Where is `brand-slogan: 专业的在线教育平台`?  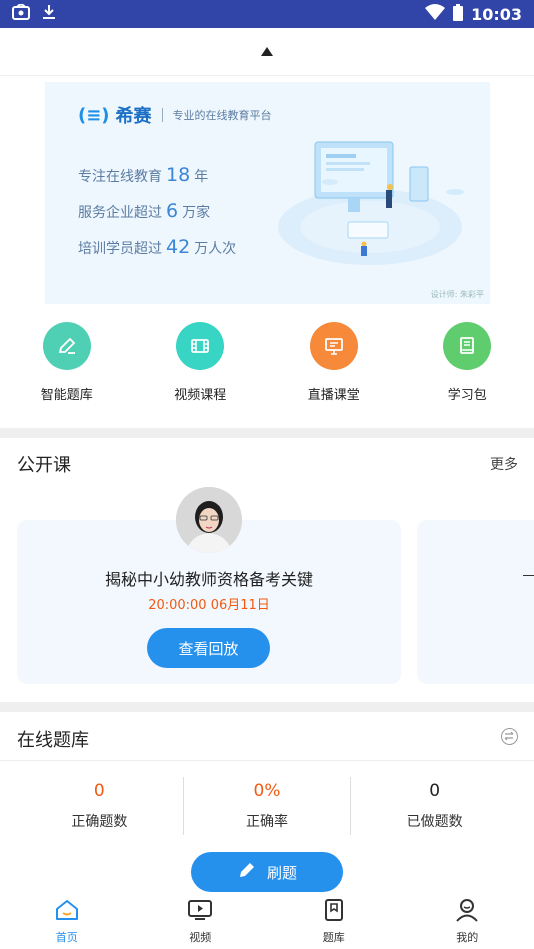 brand-slogan: 专业的在线教育平台 is located at coordinates (222, 115).